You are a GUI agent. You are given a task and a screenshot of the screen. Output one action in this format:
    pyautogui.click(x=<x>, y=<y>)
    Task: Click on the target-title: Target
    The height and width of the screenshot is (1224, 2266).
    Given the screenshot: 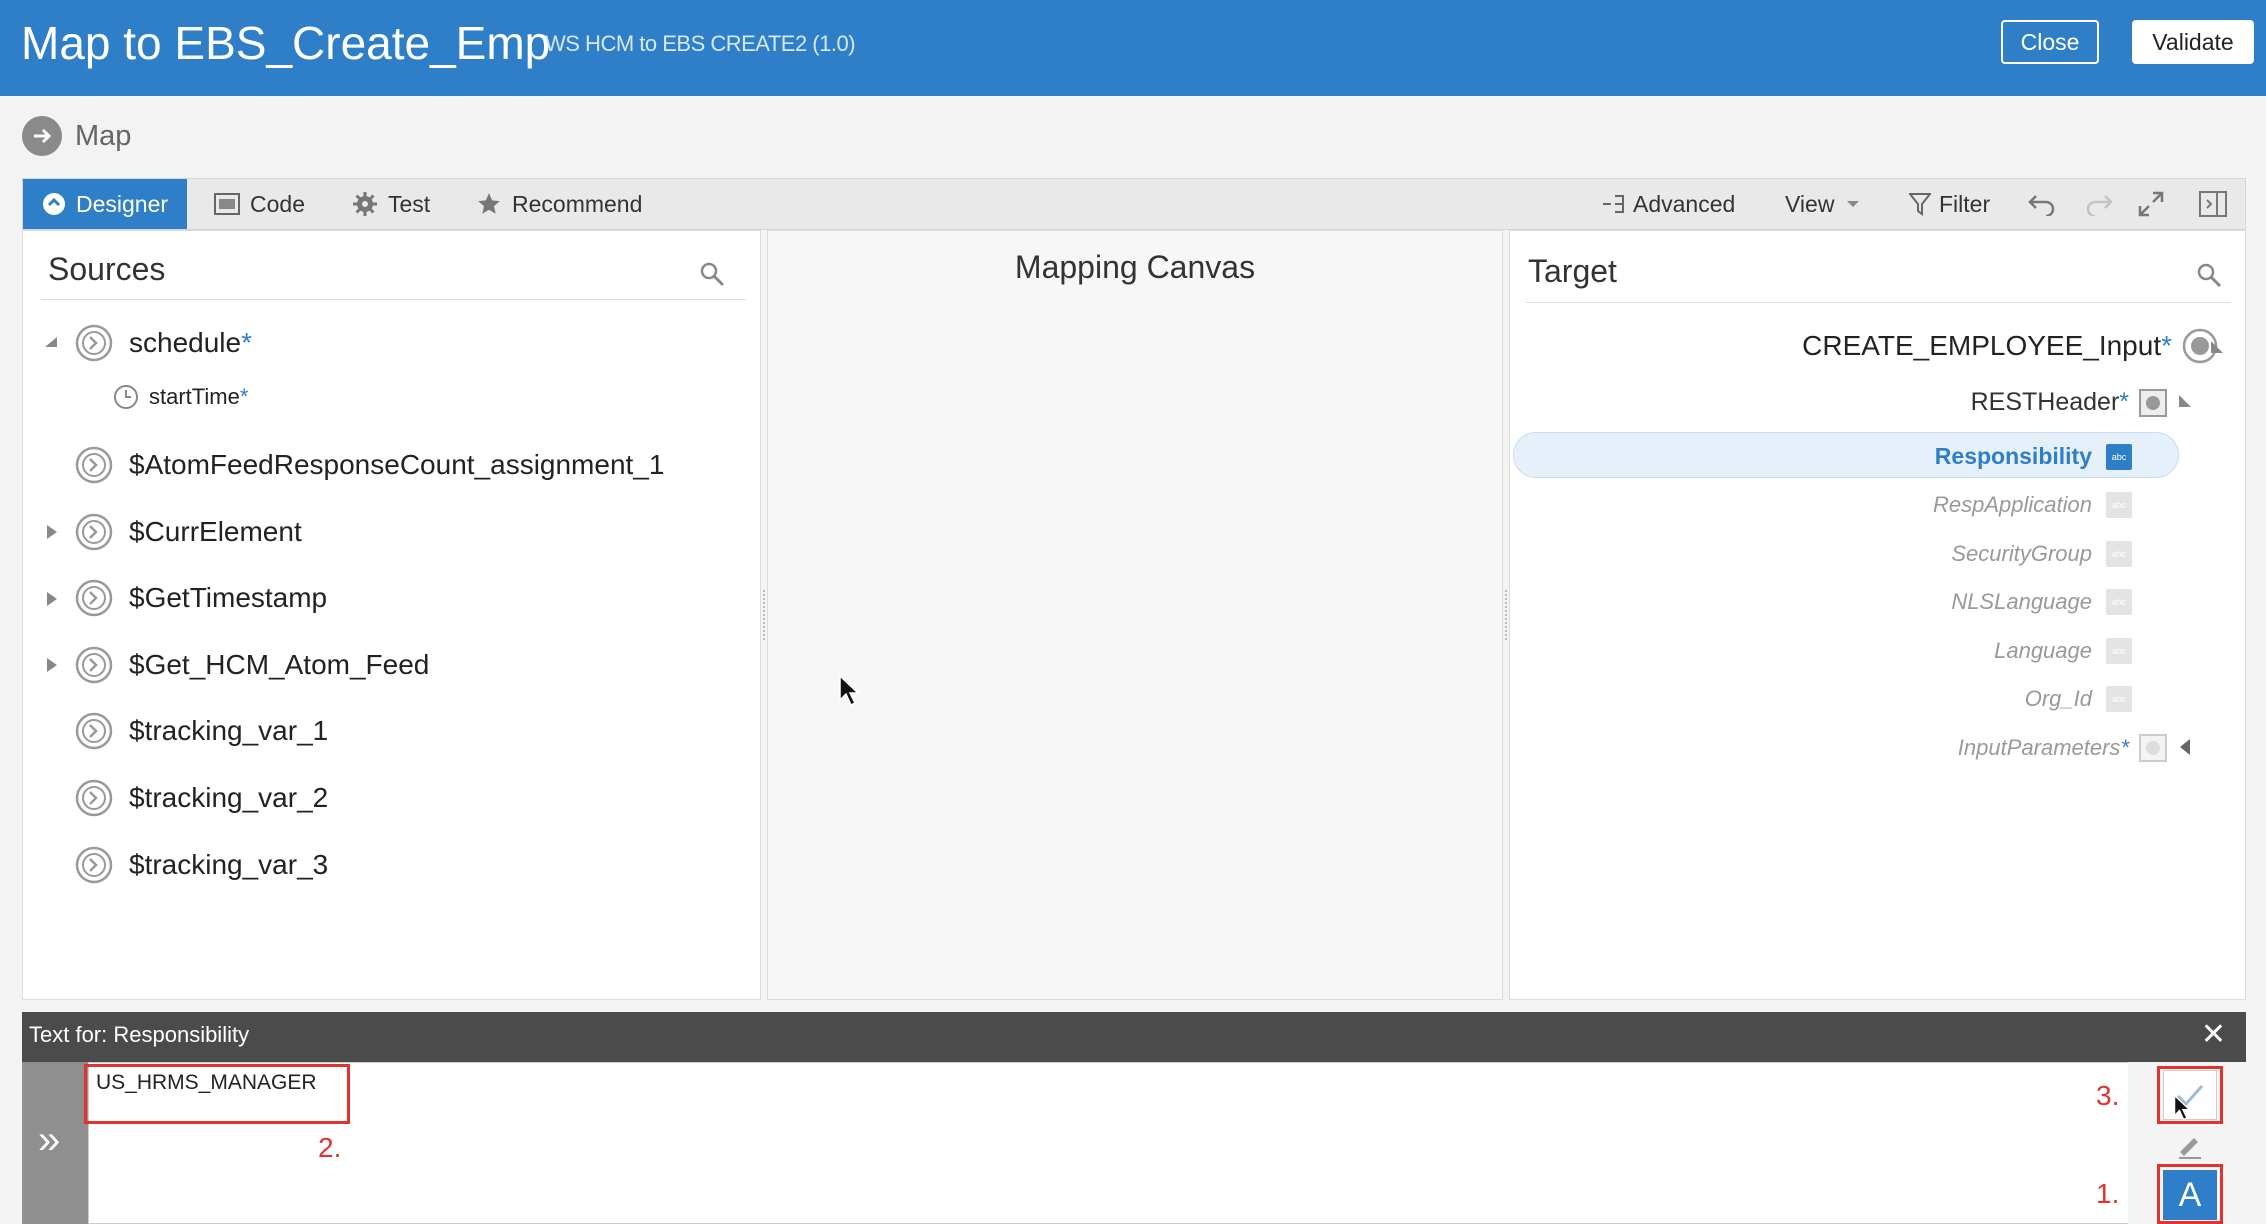 What is the action you would take?
    pyautogui.click(x=1572, y=271)
    